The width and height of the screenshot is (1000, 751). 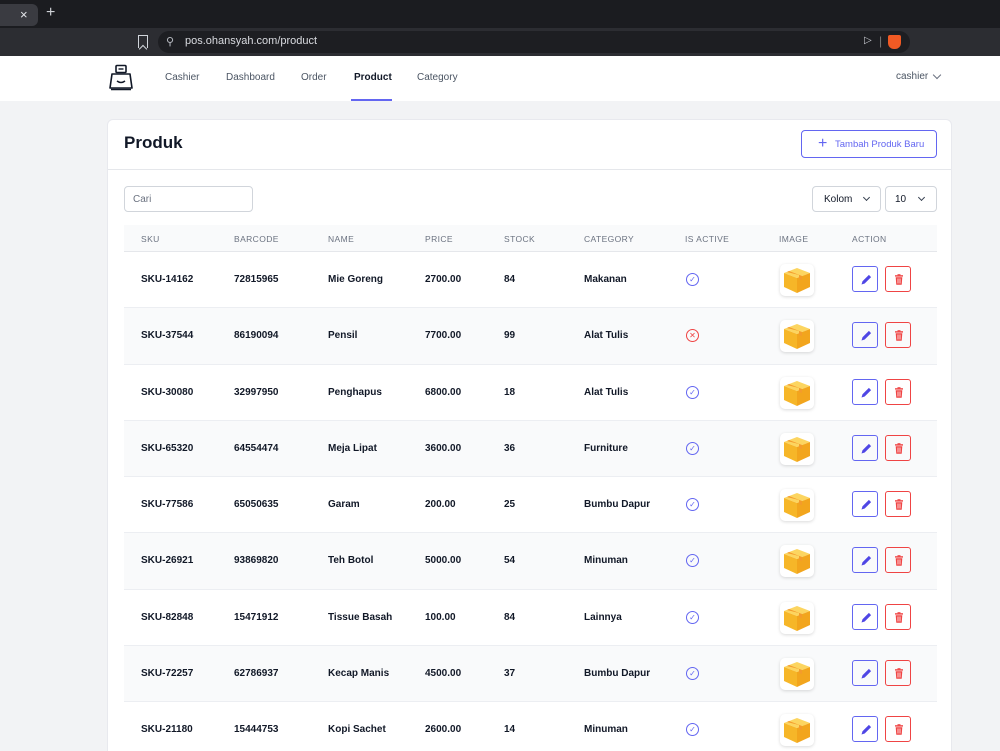 I want to click on cell-barcode: 65050635, so click(x=256, y=505).